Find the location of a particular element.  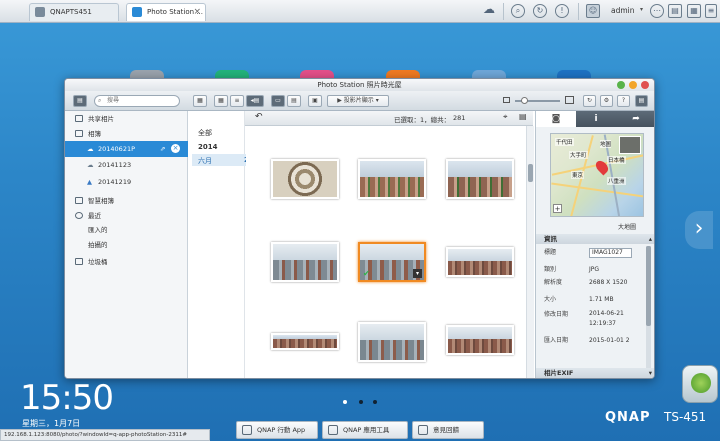

tab-camera: ◙ is located at coordinates (556, 119).